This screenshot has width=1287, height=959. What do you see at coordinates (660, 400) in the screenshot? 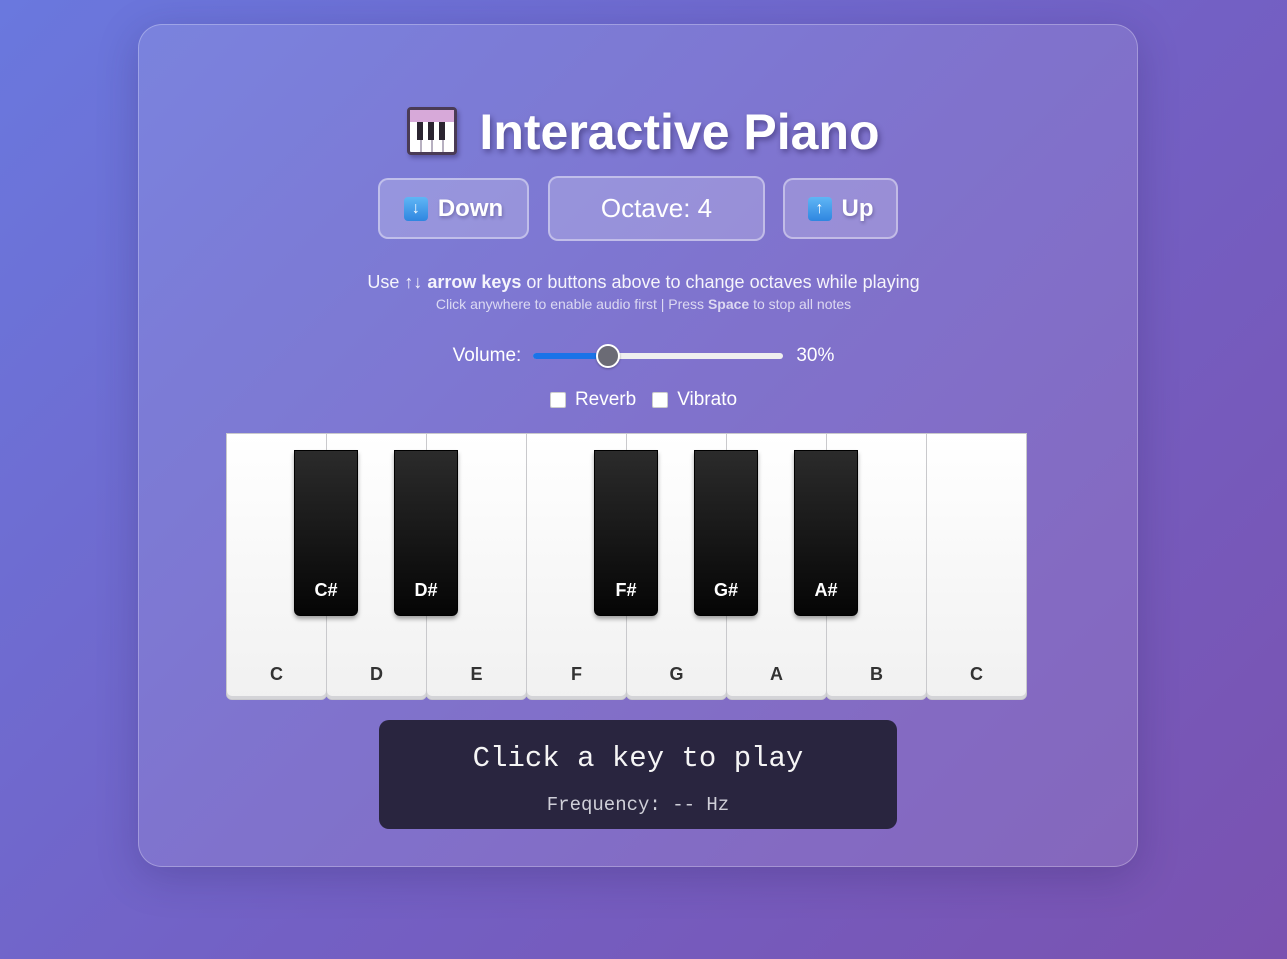
I see `vibrato-checkbox` at bounding box center [660, 400].